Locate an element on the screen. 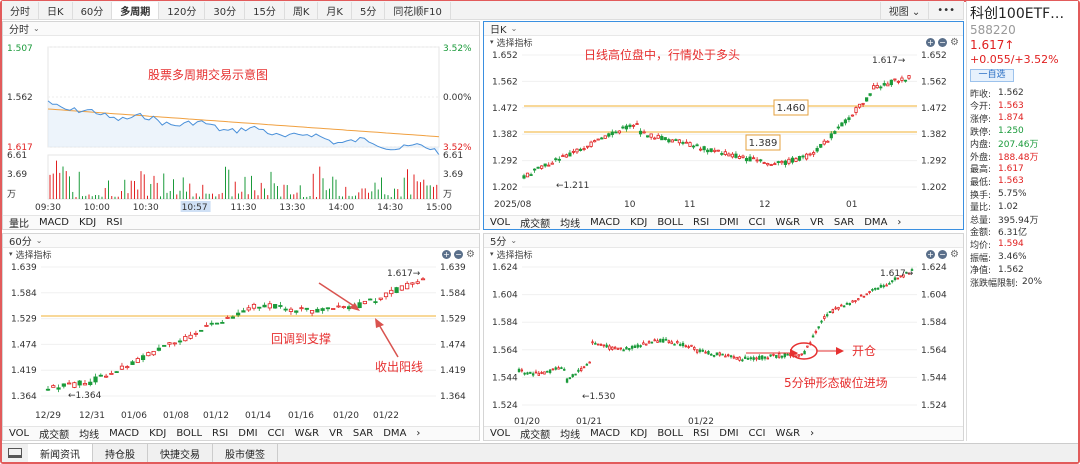 The width and height of the screenshot is (1080, 464). indicator-tab-1: MACD is located at coordinates (54, 222).